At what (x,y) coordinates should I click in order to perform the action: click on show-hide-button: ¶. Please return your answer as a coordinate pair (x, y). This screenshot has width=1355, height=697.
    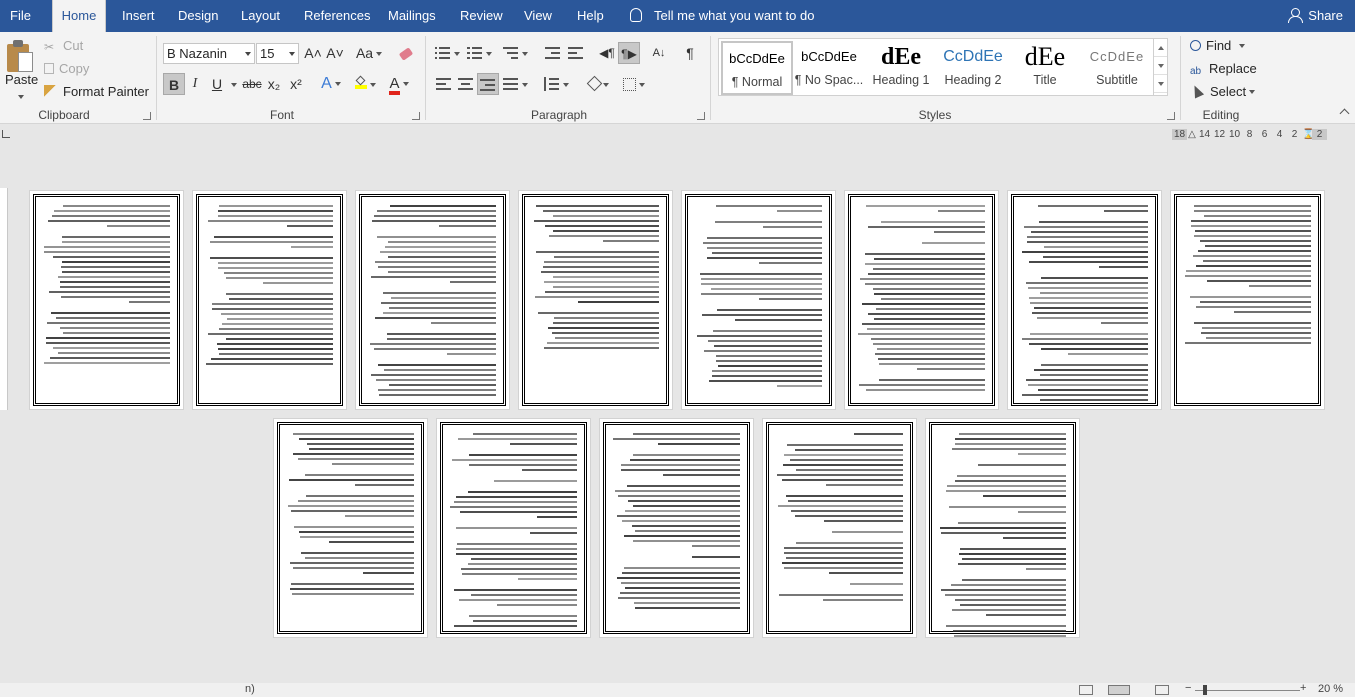
    Looking at the image, I should click on (690, 53).